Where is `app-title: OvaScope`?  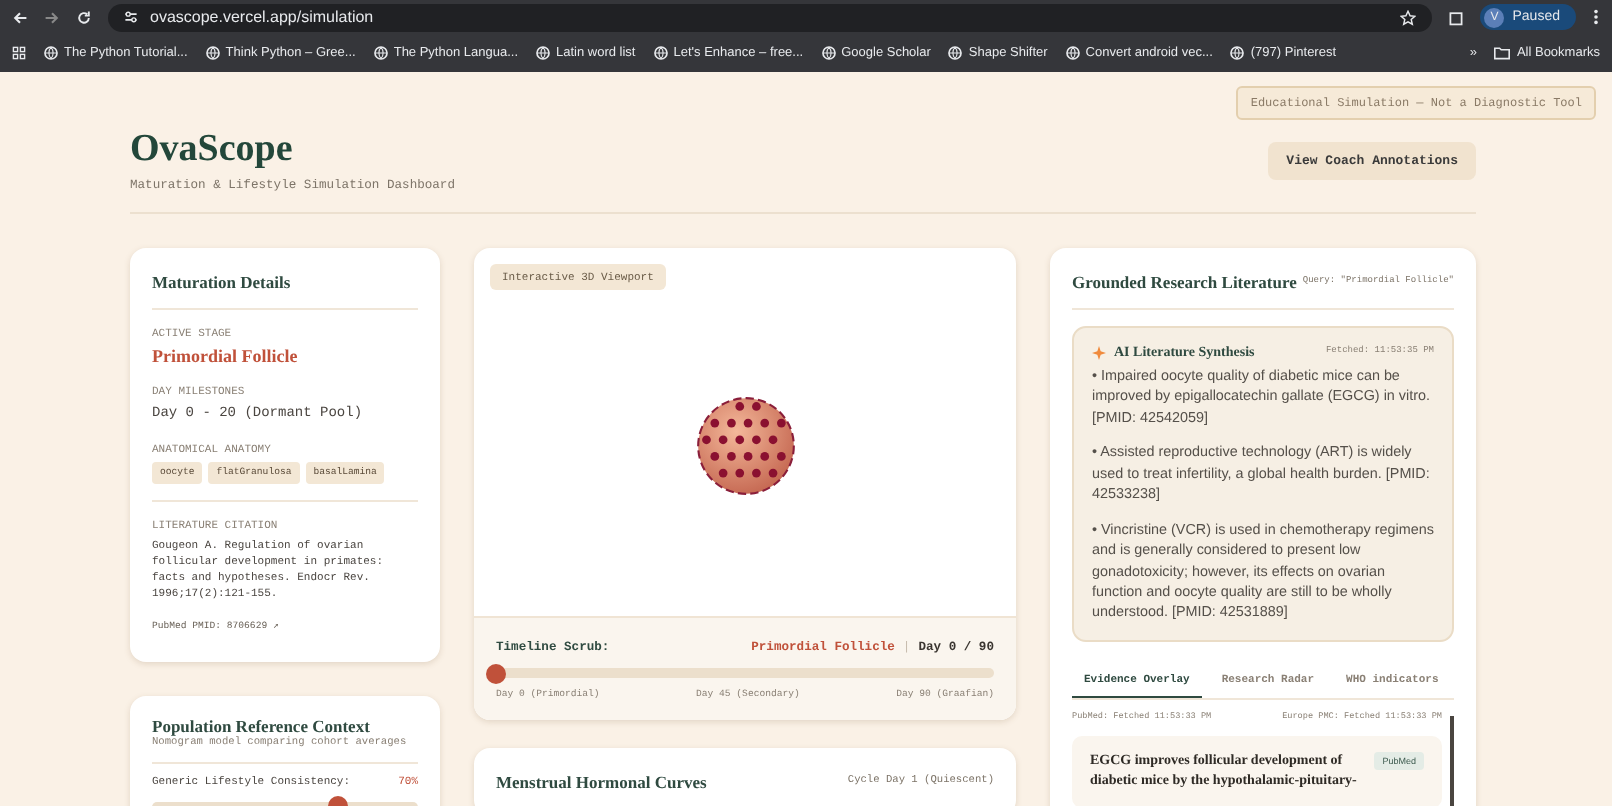
app-title: OvaScope is located at coordinates (212, 150).